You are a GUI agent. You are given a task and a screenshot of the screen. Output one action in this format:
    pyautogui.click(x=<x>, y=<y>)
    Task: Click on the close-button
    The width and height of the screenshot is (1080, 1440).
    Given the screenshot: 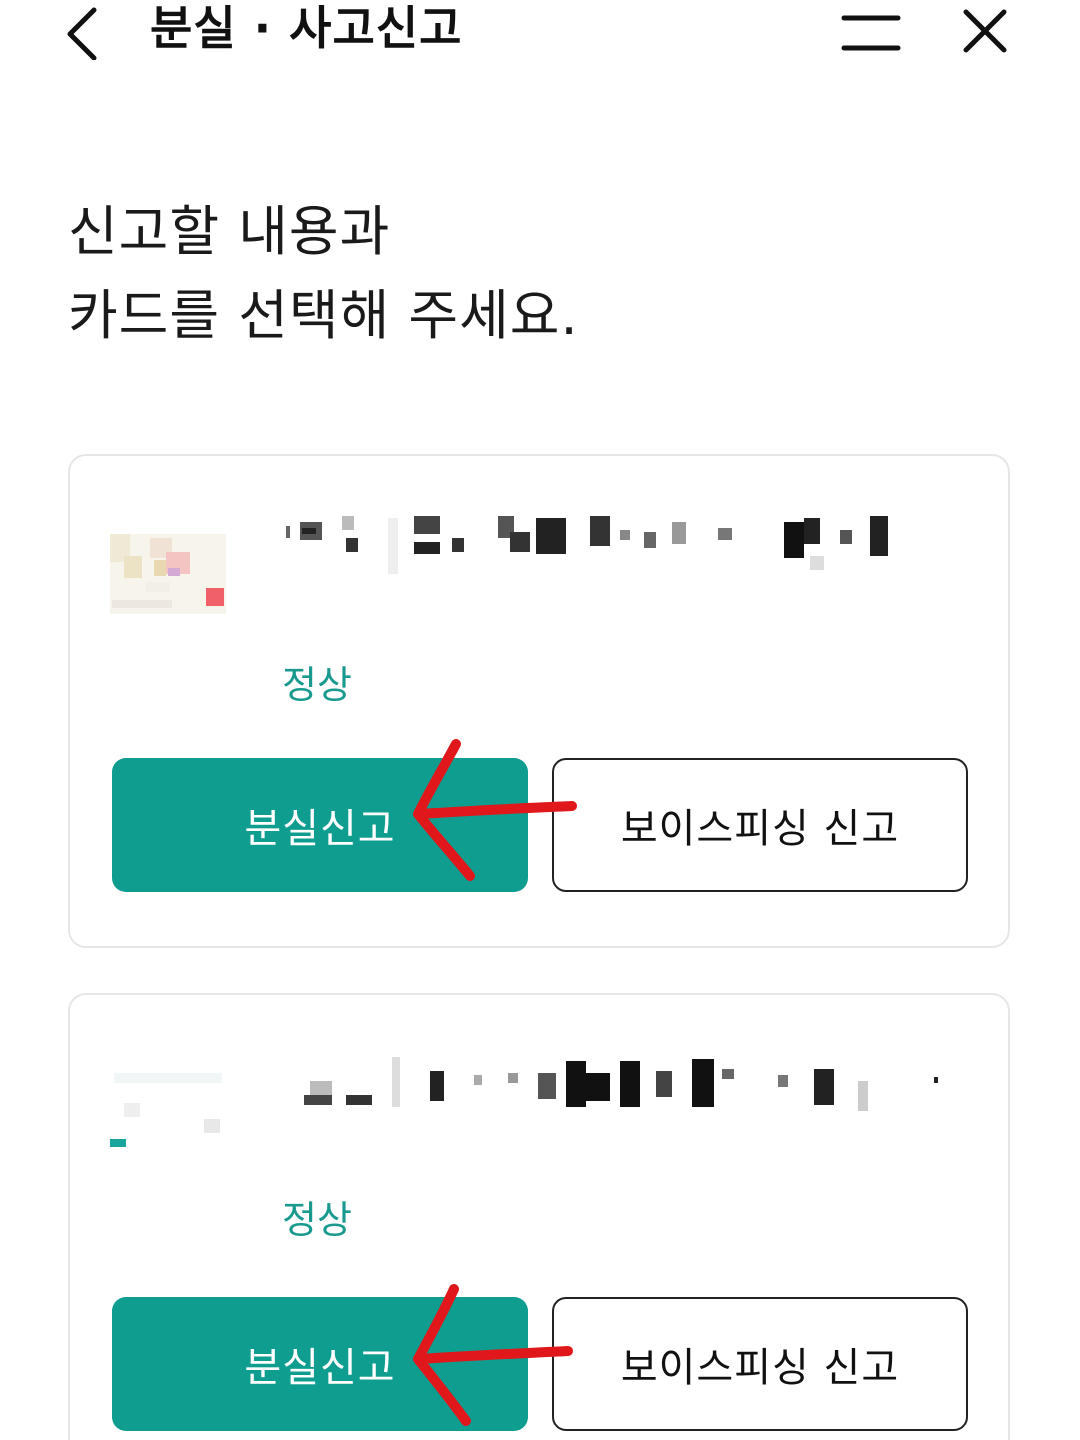 What is the action you would take?
    pyautogui.click(x=985, y=32)
    